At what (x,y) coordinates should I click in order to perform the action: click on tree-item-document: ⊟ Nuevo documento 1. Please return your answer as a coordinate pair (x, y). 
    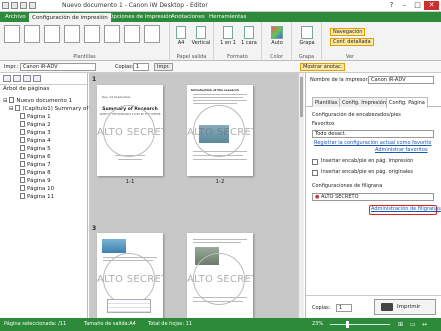
    Looking at the image, I should click on (37, 101).